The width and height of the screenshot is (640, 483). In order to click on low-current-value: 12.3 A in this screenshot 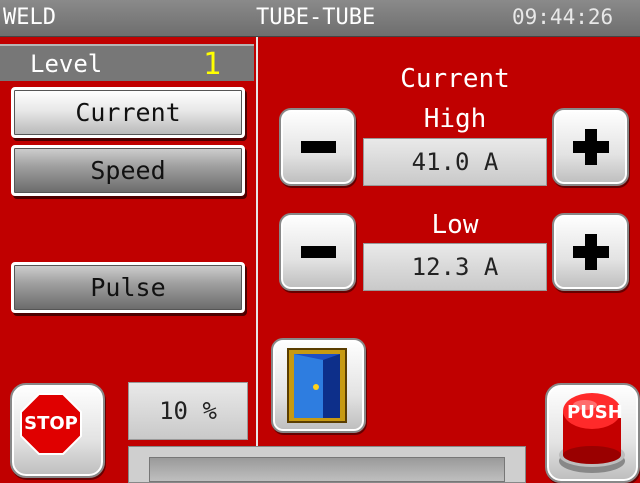, I will do `click(455, 267)`.